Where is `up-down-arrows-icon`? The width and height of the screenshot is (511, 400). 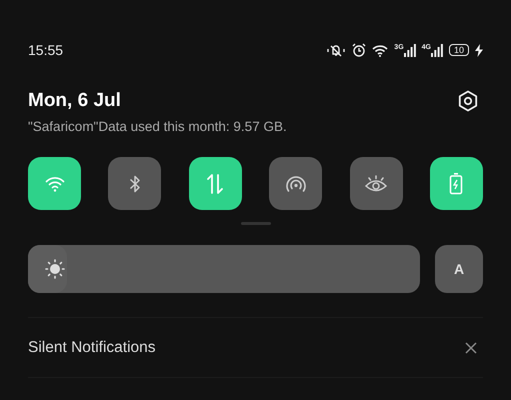
up-down-arrows-icon is located at coordinates (215, 183).